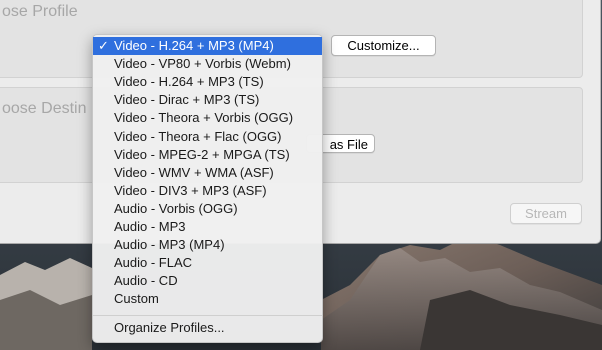  I want to click on menu-item-label: Video - Theora + Flac (OGG), so click(198, 136).